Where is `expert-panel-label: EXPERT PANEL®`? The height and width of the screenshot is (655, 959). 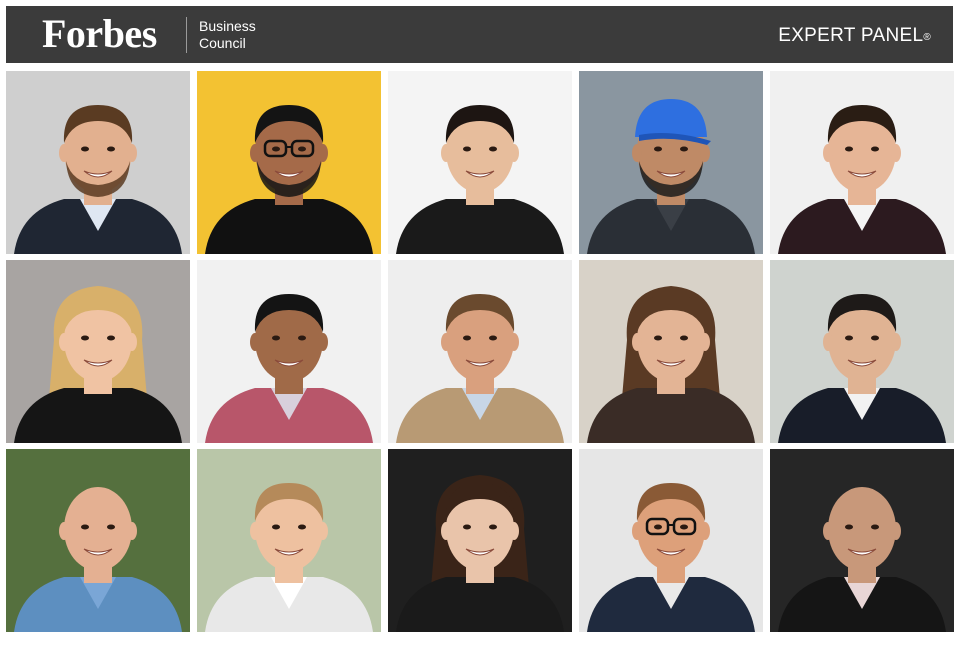 expert-panel-label: EXPERT PANEL® is located at coordinates (854, 37).